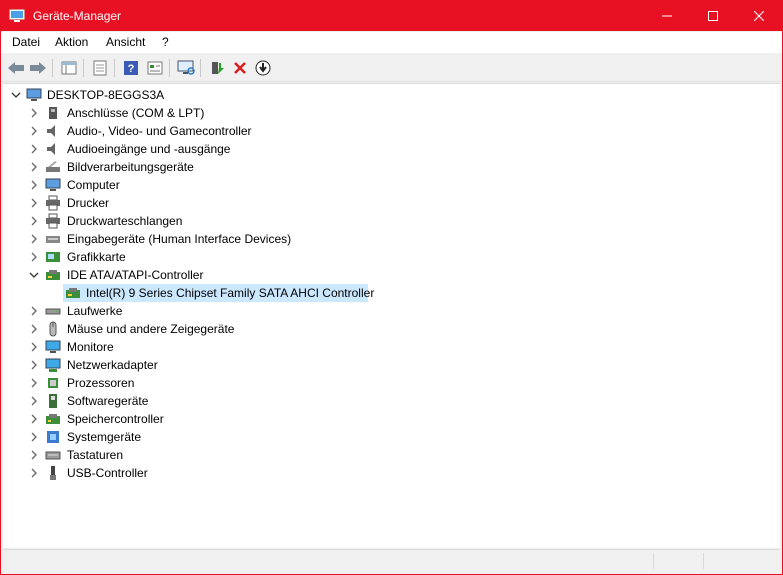 This screenshot has width=783, height=575. What do you see at coordinates (90, 347) in the screenshot?
I see `category-label: Monitore` at bounding box center [90, 347].